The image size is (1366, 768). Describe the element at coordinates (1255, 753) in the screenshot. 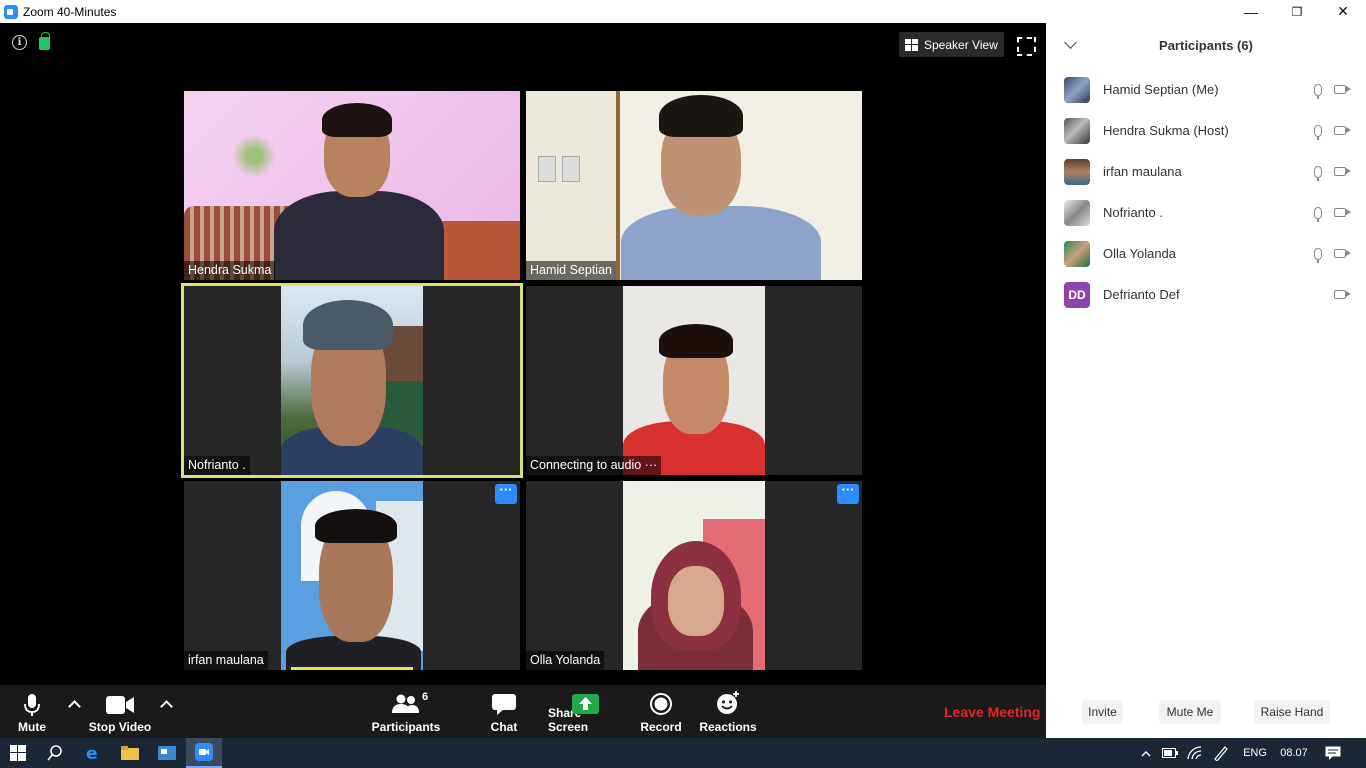

I see `language-indicator: ENG` at that location.